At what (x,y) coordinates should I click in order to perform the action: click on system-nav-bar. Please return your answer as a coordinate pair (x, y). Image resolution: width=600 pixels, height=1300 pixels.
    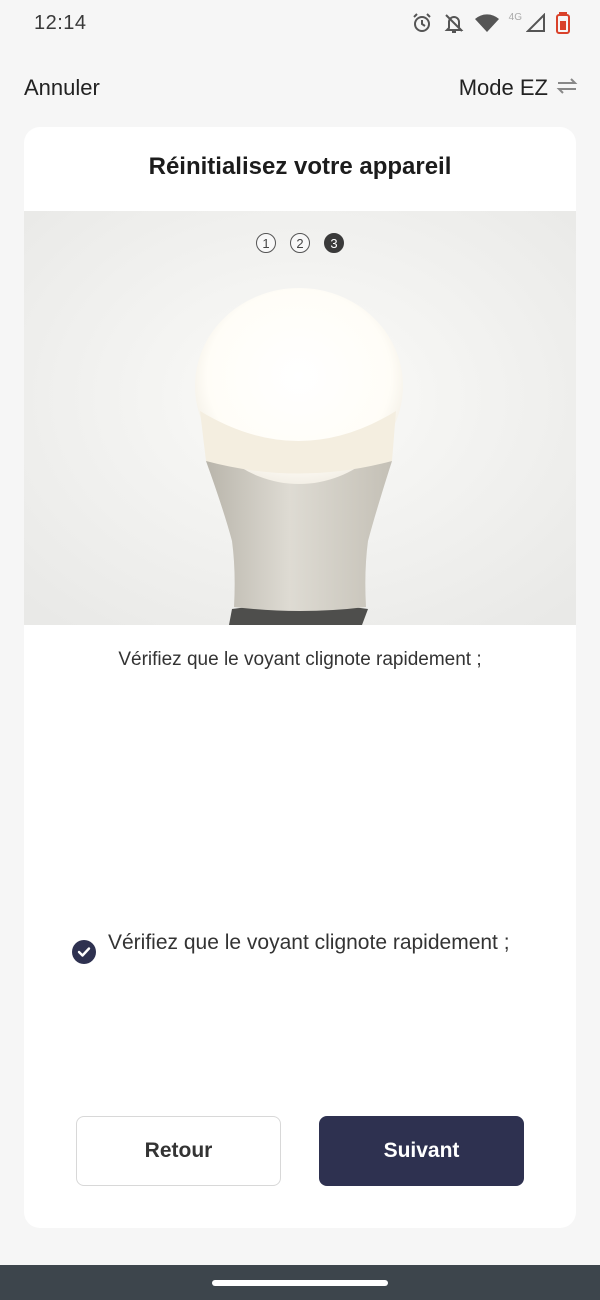
    Looking at the image, I should click on (300, 1282).